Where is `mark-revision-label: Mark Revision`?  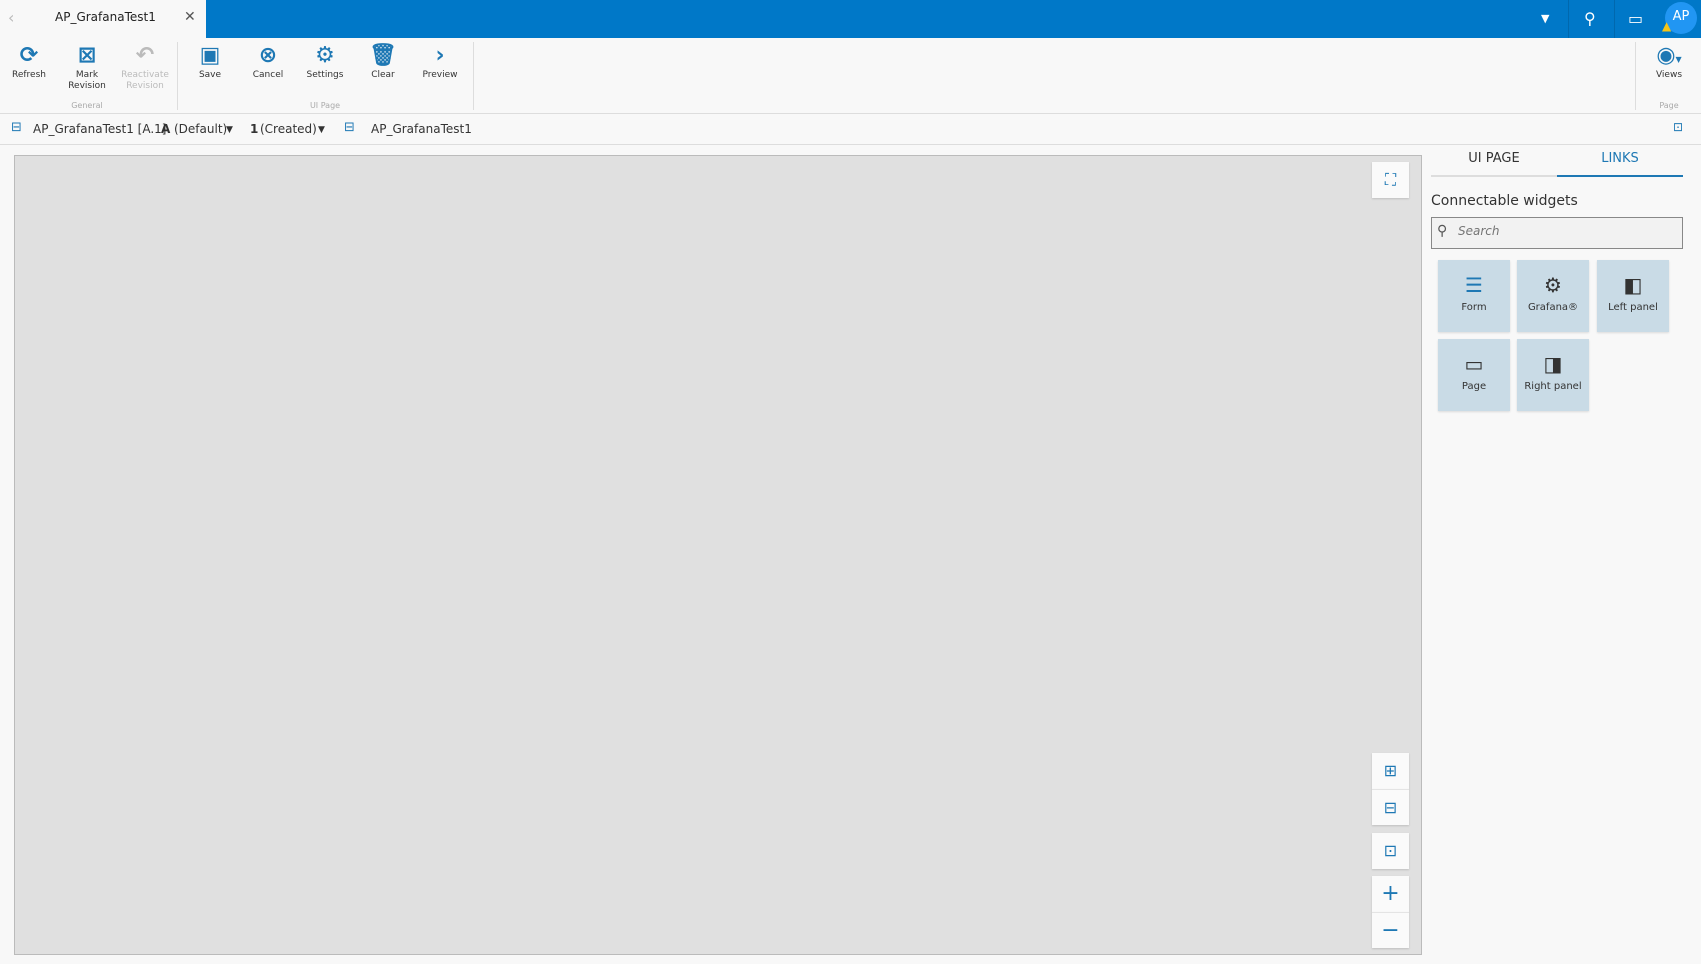 mark-revision-label: Mark Revision is located at coordinates (87, 80).